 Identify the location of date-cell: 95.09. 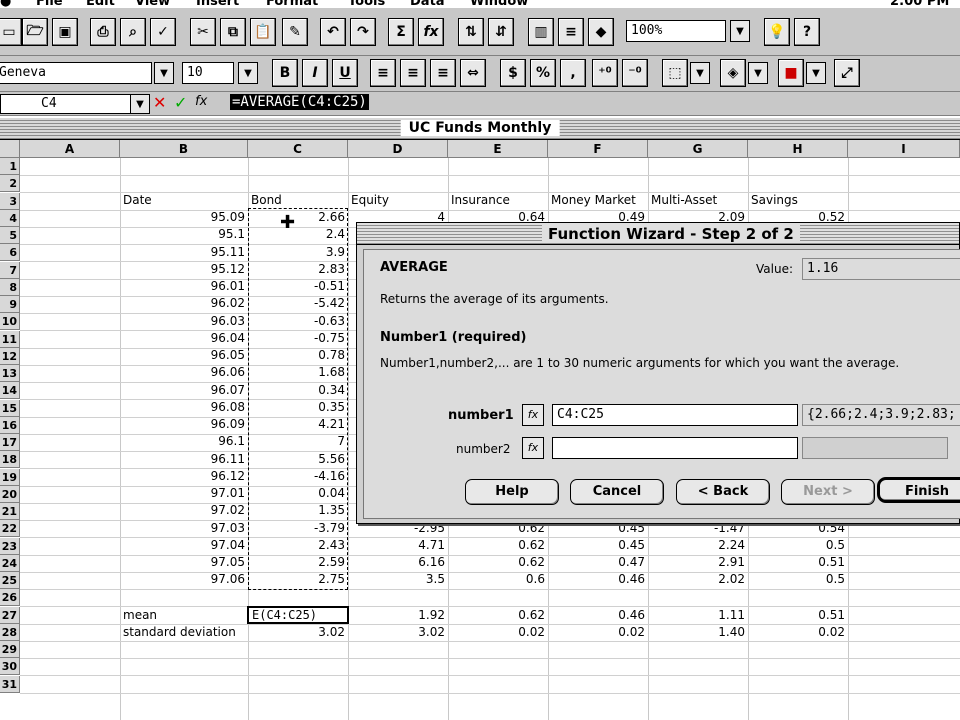
(184, 217).